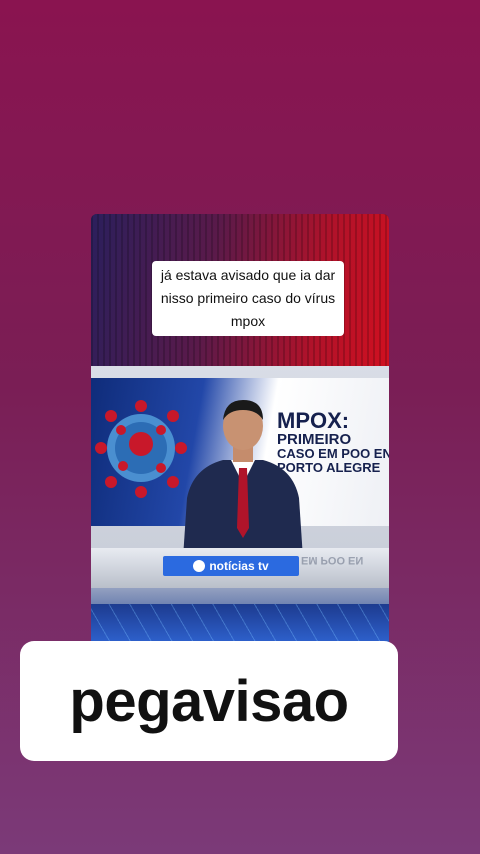 Image resolution: width=480 pixels, height=854 pixels. Describe the element at coordinates (199, 566) in the screenshot. I see `channel-logo-icon` at that location.